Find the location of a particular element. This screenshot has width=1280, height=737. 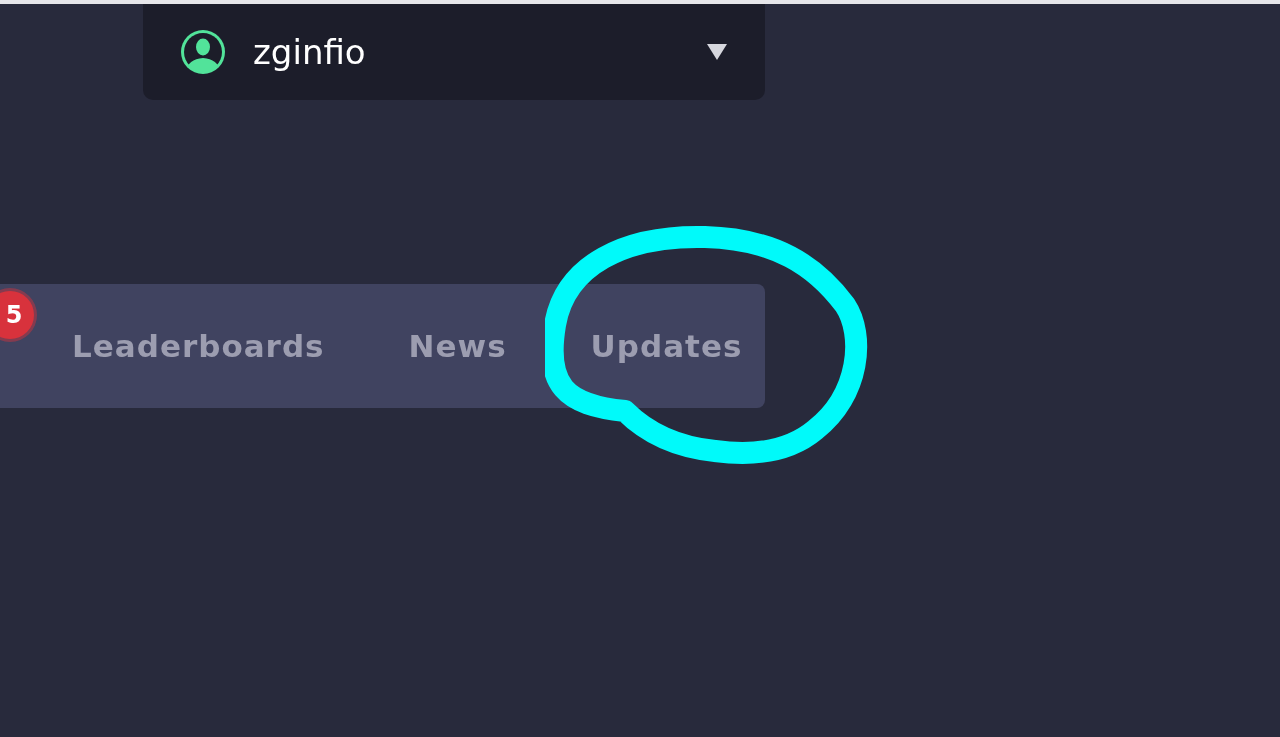

nav-tab: News is located at coordinates (457, 346).